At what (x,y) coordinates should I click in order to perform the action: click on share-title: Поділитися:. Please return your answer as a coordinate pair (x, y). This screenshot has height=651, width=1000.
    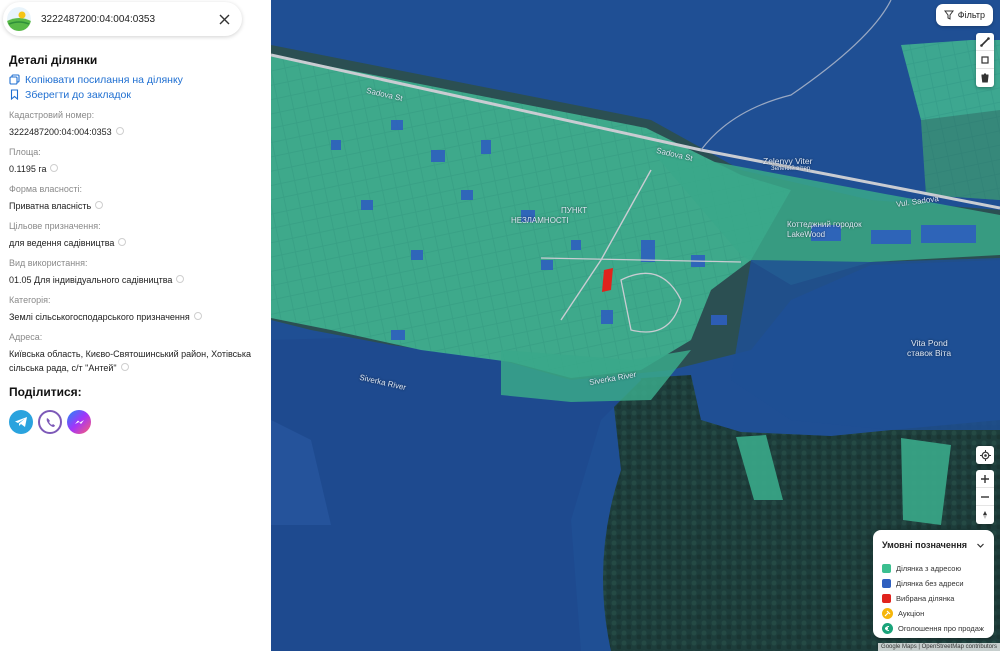
    Looking at the image, I should click on (45, 392).